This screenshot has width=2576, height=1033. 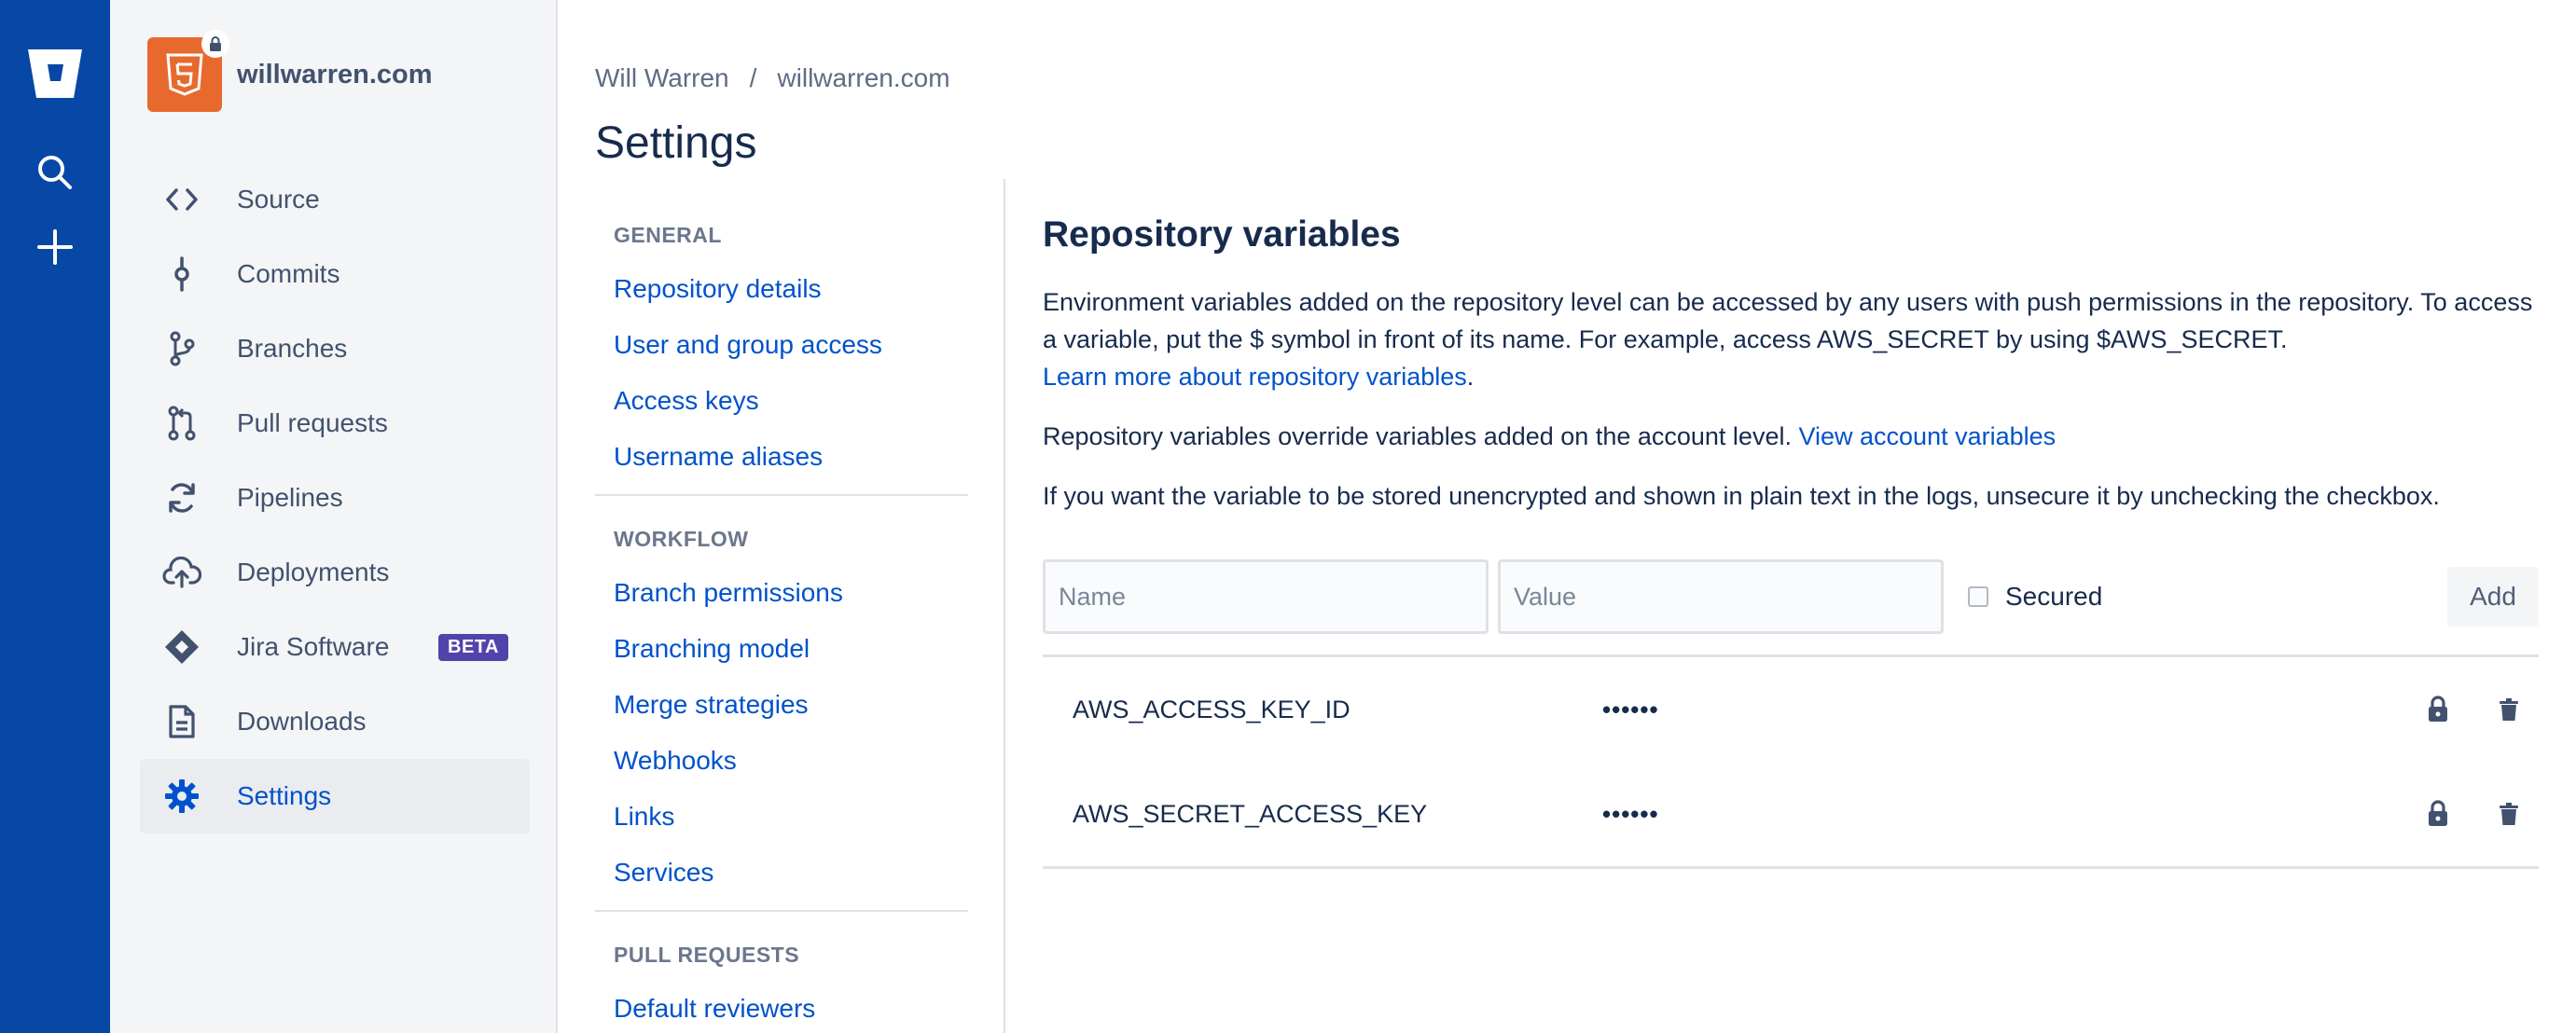 What do you see at coordinates (781, 593) in the screenshot?
I see `settings-link-branch-permissions: Branch permissions` at bounding box center [781, 593].